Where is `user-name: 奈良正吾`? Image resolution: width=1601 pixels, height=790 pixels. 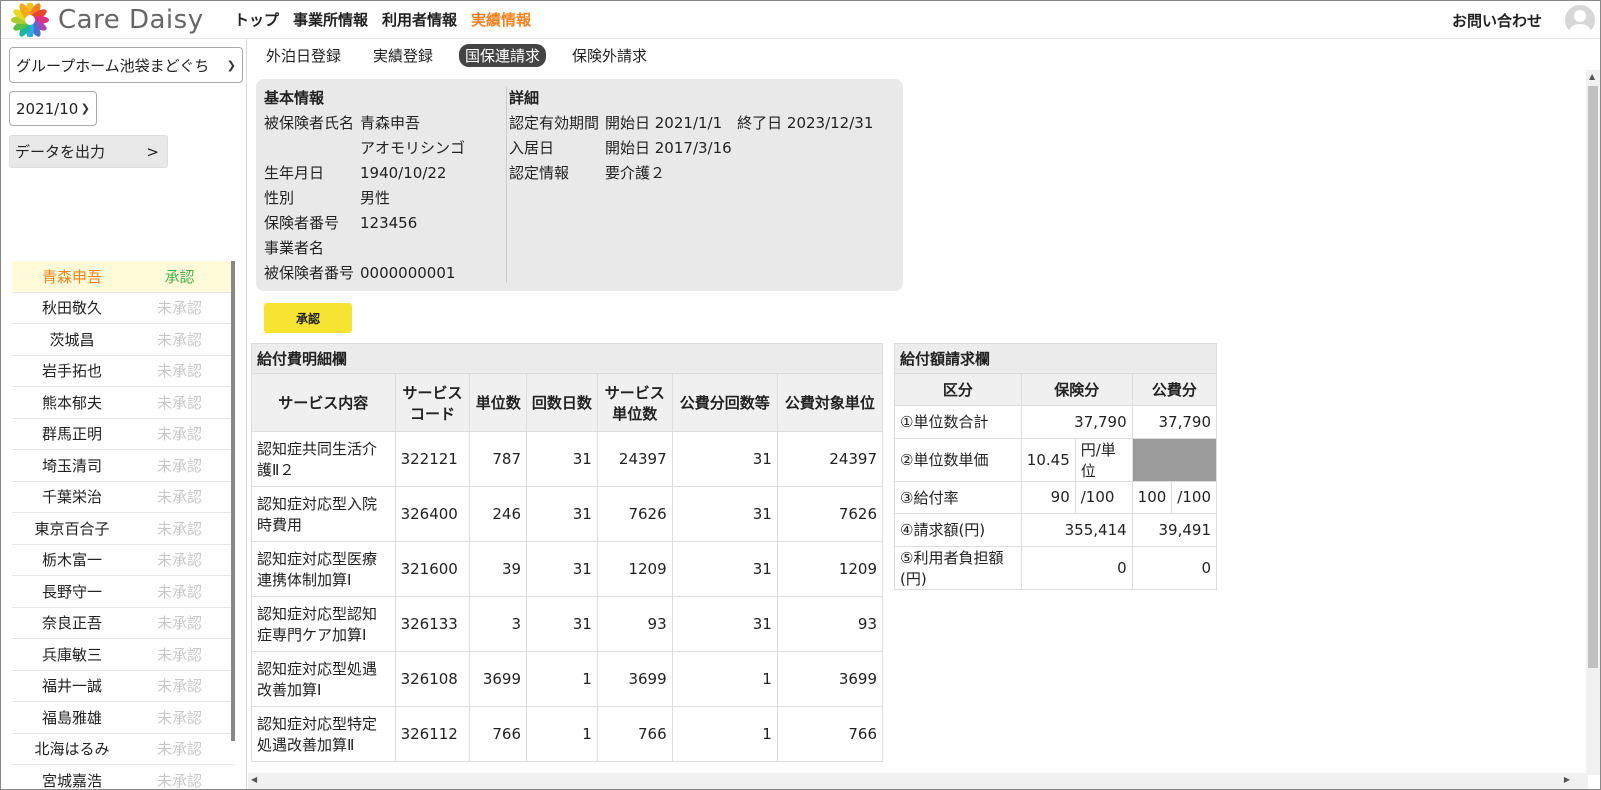 user-name: 奈良正吾 is located at coordinates (71, 623).